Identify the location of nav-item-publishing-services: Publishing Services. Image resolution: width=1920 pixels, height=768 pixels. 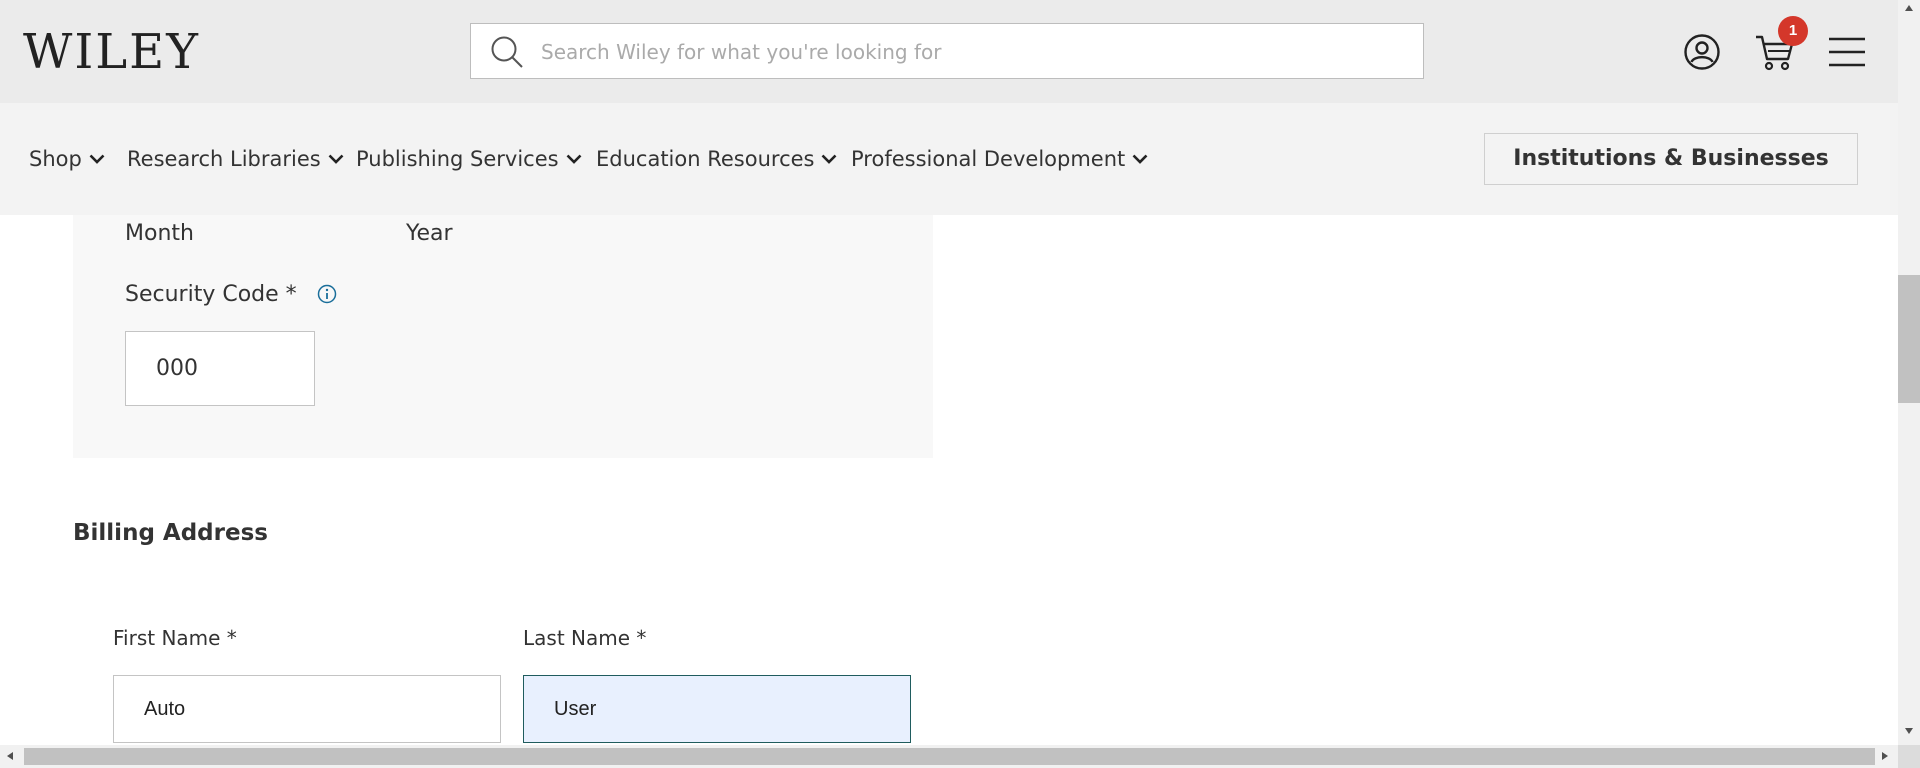
(469, 159).